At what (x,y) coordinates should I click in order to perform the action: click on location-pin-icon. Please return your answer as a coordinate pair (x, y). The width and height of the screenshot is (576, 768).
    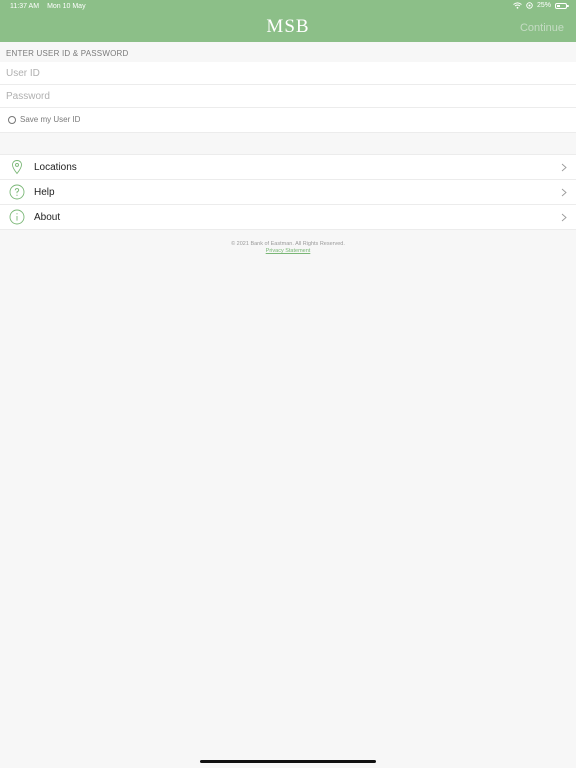
    Looking at the image, I should click on (17, 167).